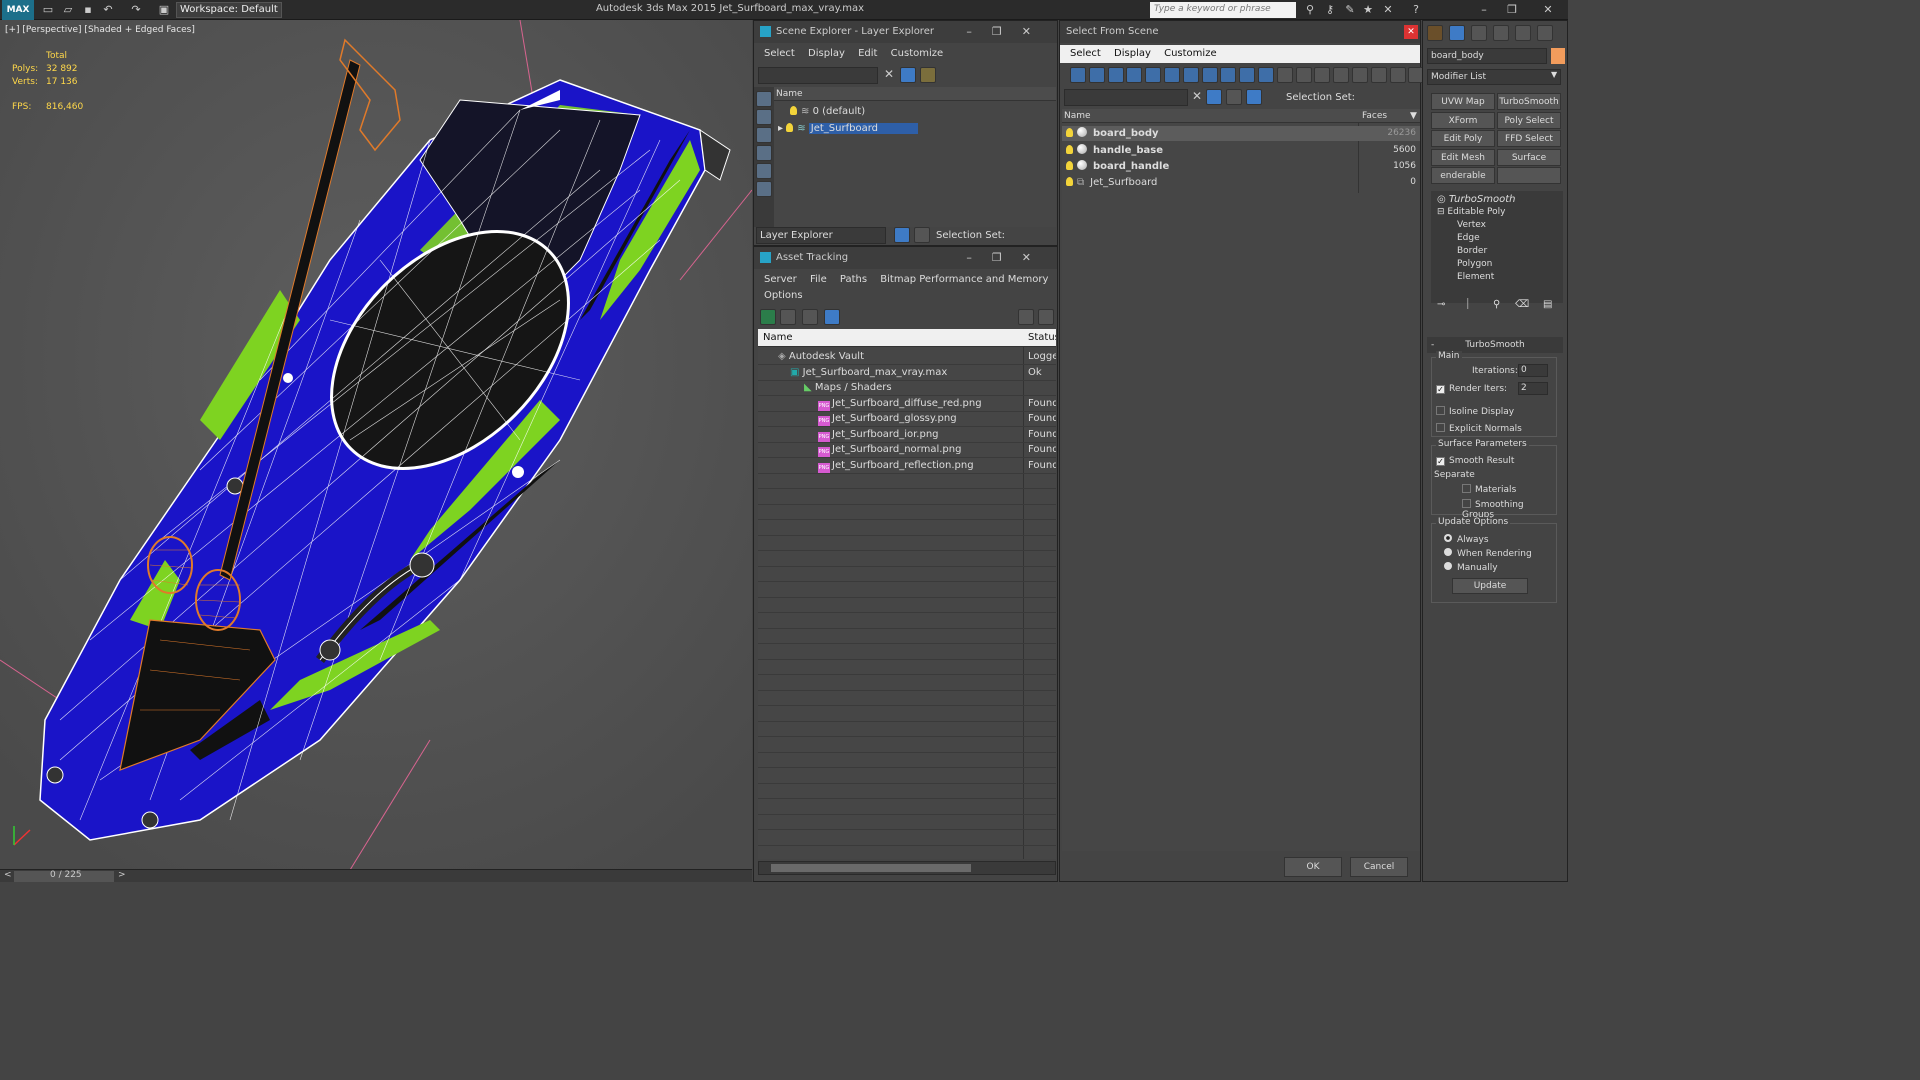  I want to click on se-row-jet-surfboard: ▸ ≋ Jet_Surfboard, so click(915, 128).